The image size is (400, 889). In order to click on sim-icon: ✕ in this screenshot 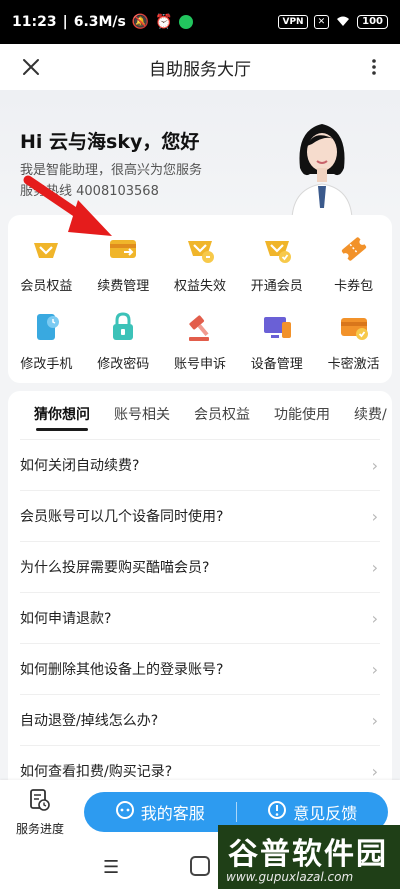, I will do `click(321, 22)`.